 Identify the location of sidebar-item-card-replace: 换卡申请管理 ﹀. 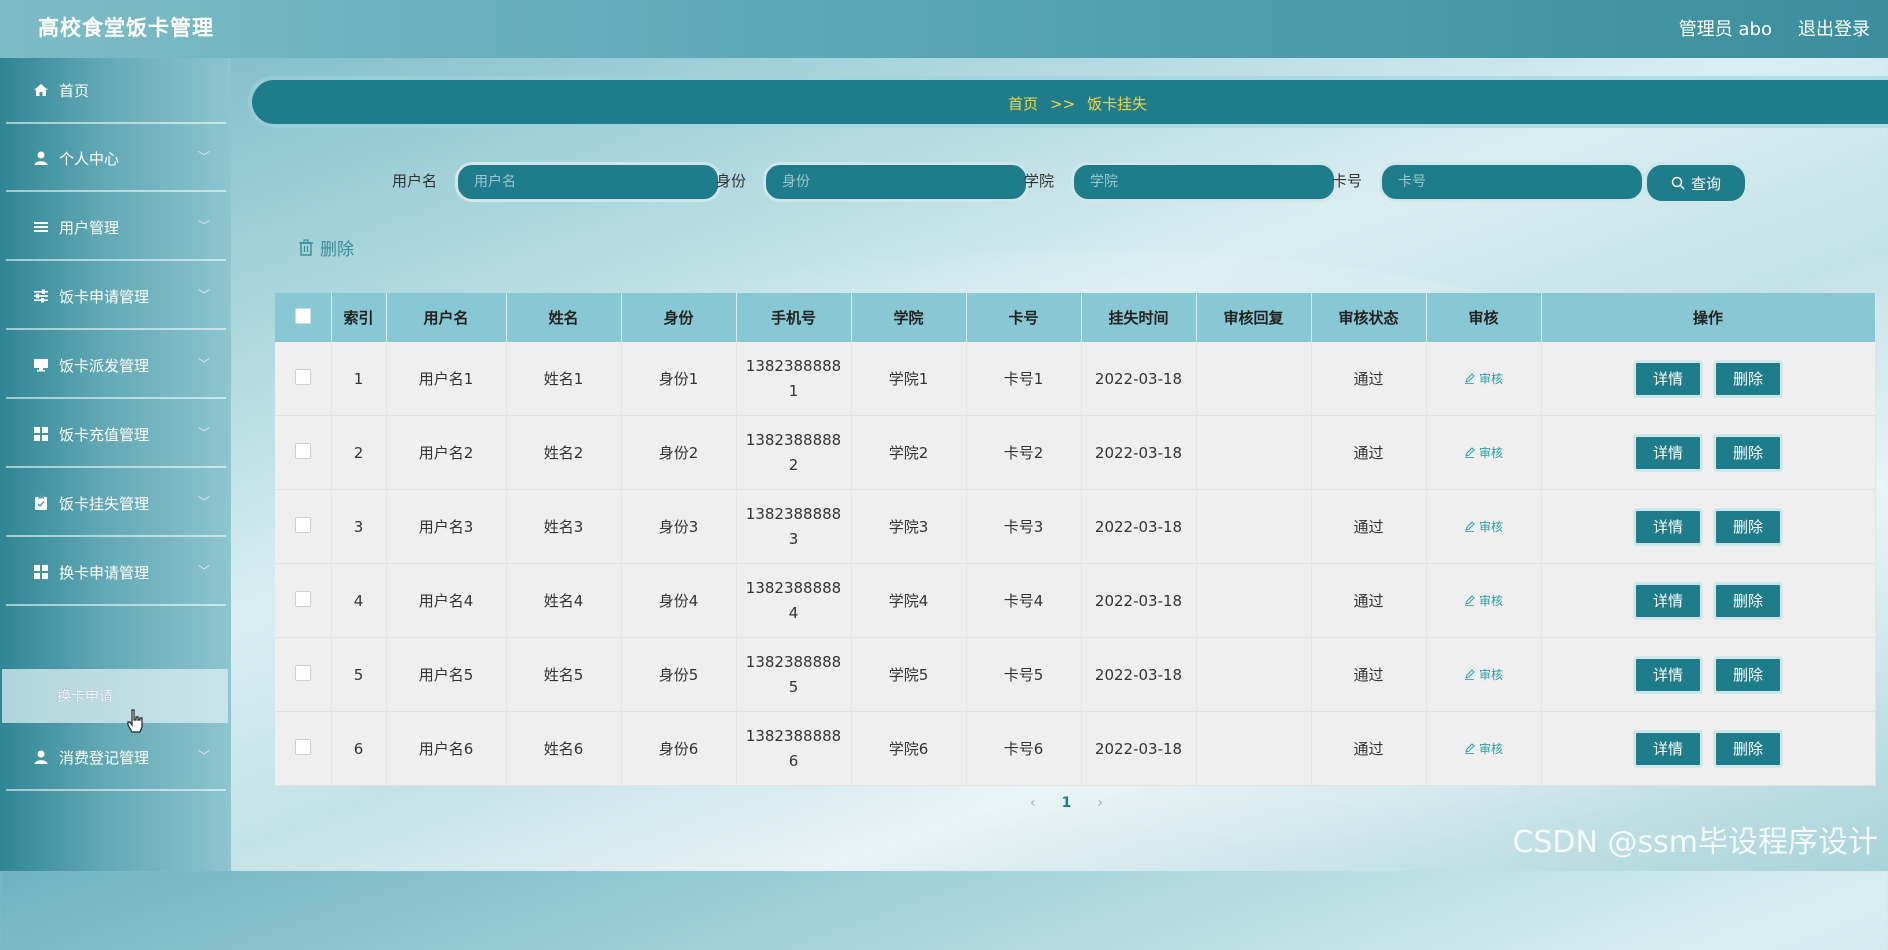
(116, 573).